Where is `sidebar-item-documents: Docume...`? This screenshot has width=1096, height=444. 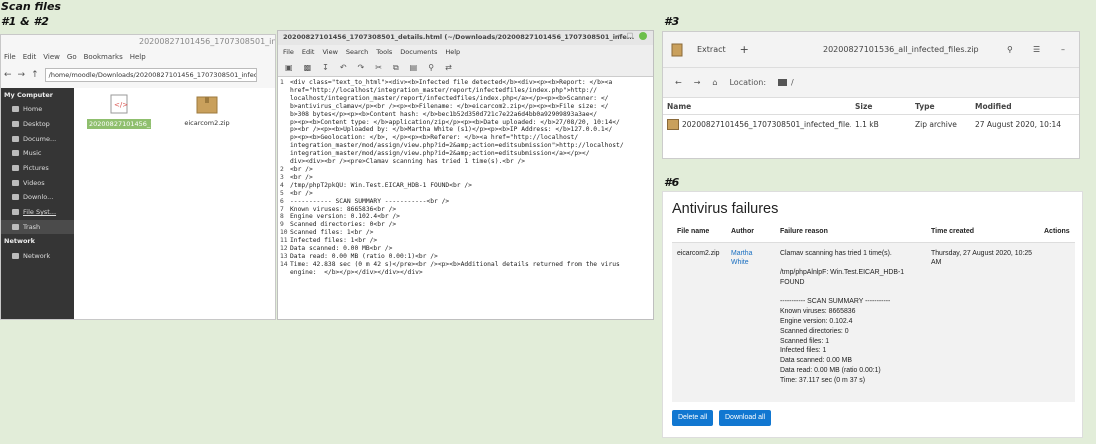 sidebar-item-documents: Docume... is located at coordinates (37, 138).